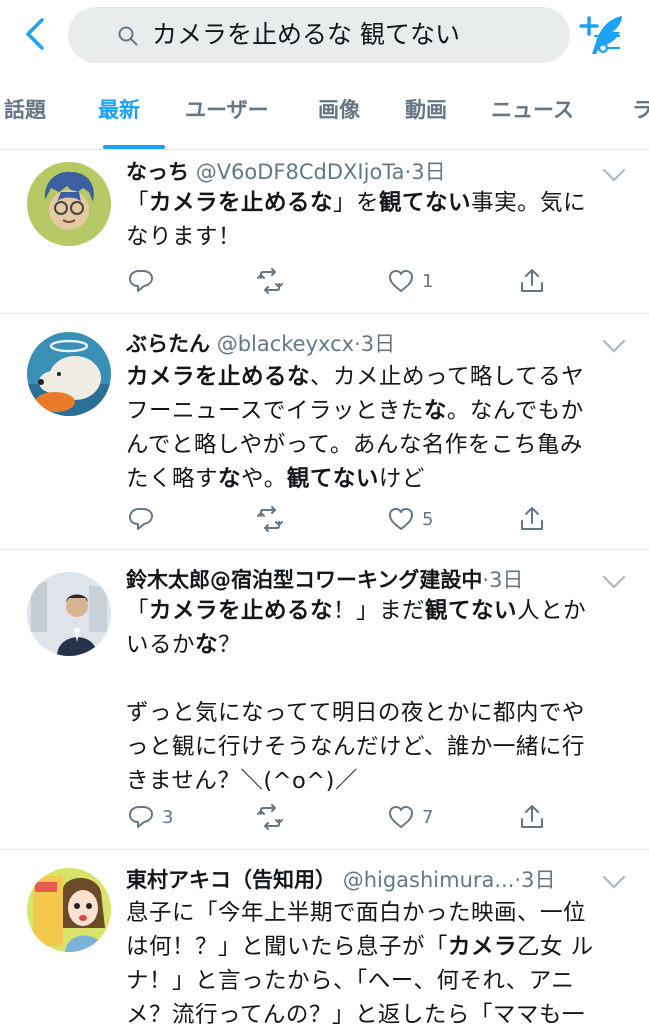  What do you see at coordinates (25, 109) in the screenshot?
I see `tab-trends: 話題` at bounding box center [25, 109].